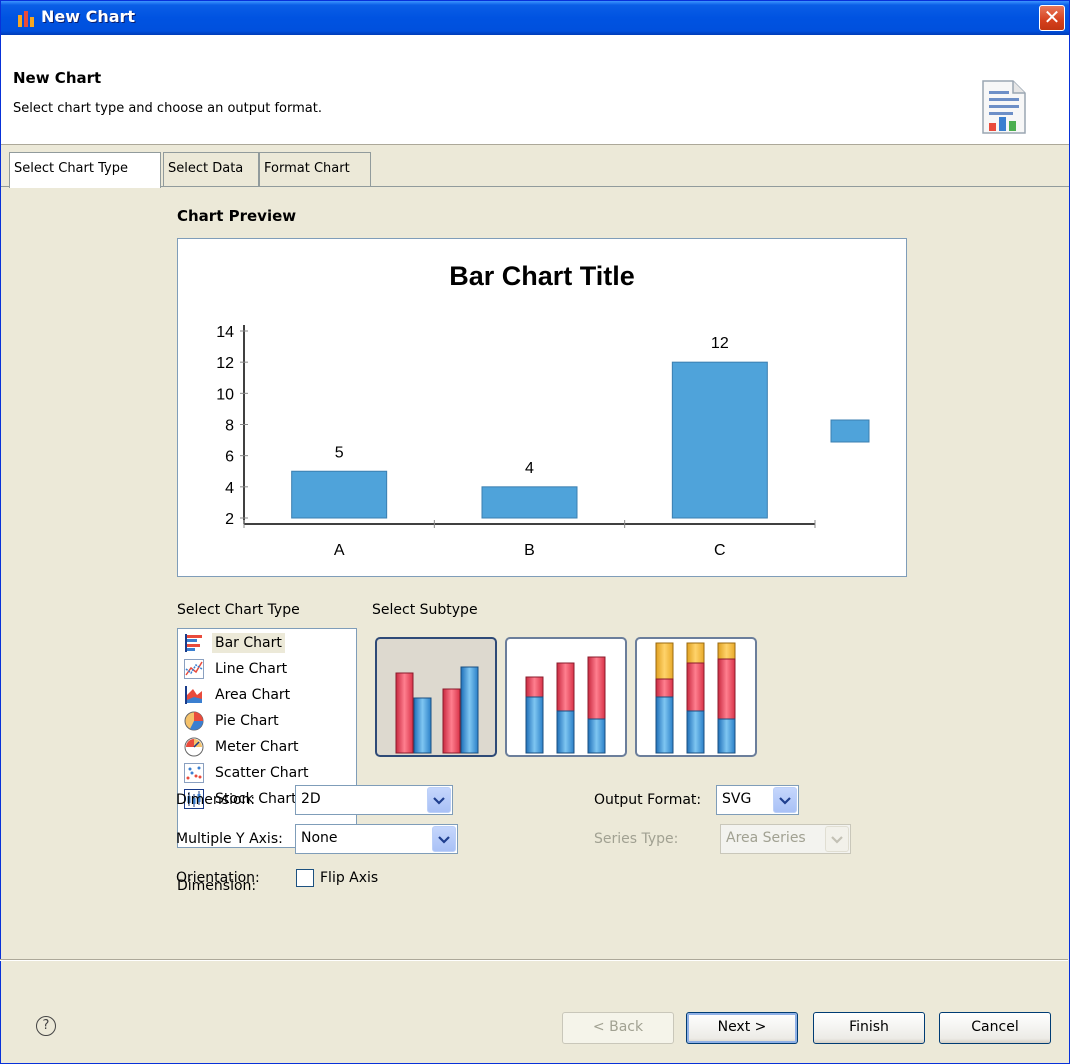 This screenshot has height=1064, width=1070. Describe the element at coordinates (216, 800) in the screenshot. I see `dimension-label: Dimension:` at that location.